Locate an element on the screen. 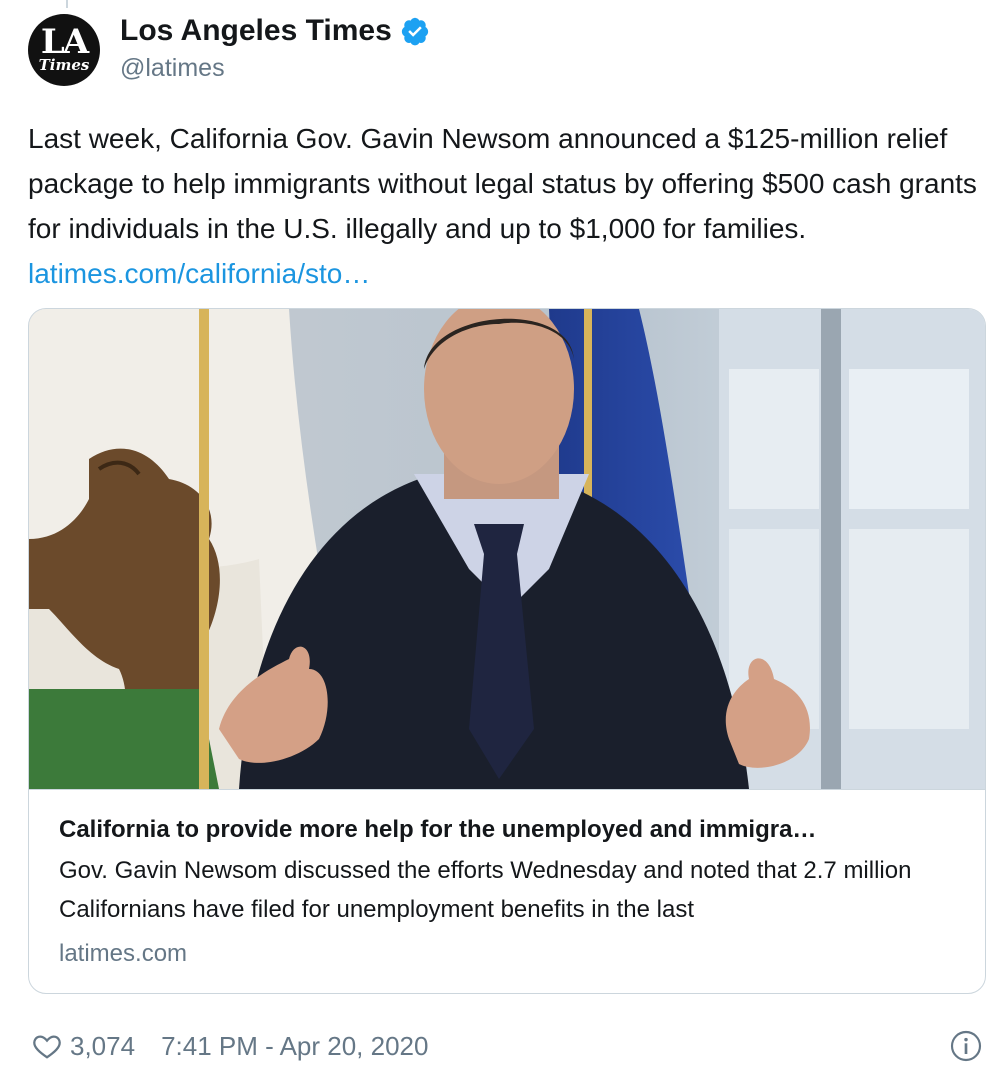 The width and height of the screenshot is (1004, 1074). tweet-footer: 3,074 7:41 PM - Apr 20, 2020 is located at coordinates (508, 1046).